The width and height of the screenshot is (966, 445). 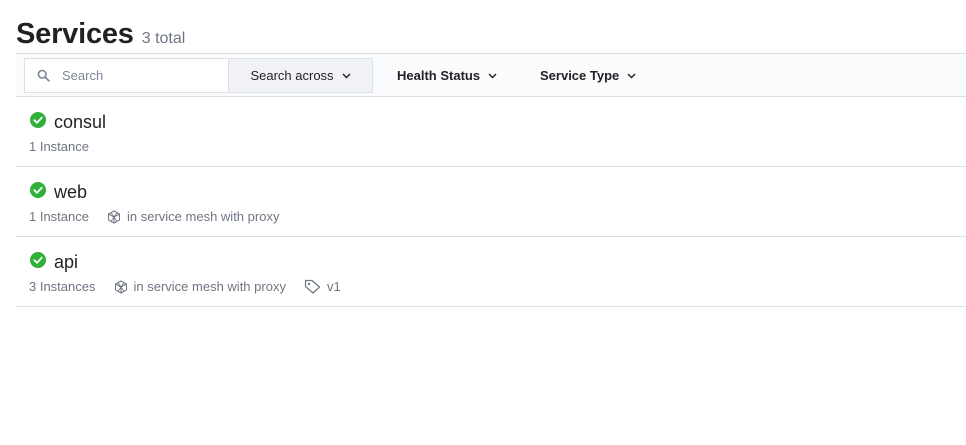 I want to click on health-status-dropdown: Health Status, so click(x=447, y=75).